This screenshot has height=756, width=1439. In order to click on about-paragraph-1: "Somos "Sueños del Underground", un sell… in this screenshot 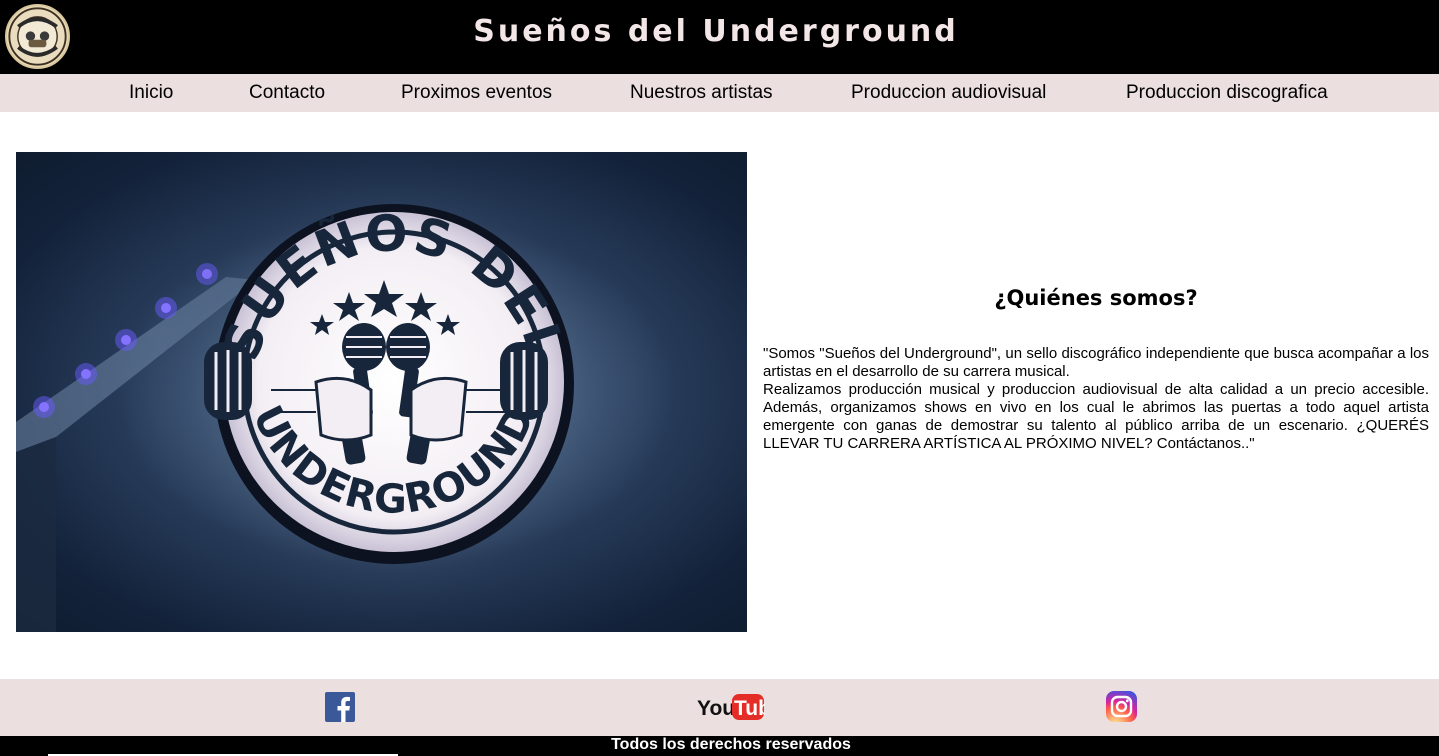, I will do `click(1096, 362)`.